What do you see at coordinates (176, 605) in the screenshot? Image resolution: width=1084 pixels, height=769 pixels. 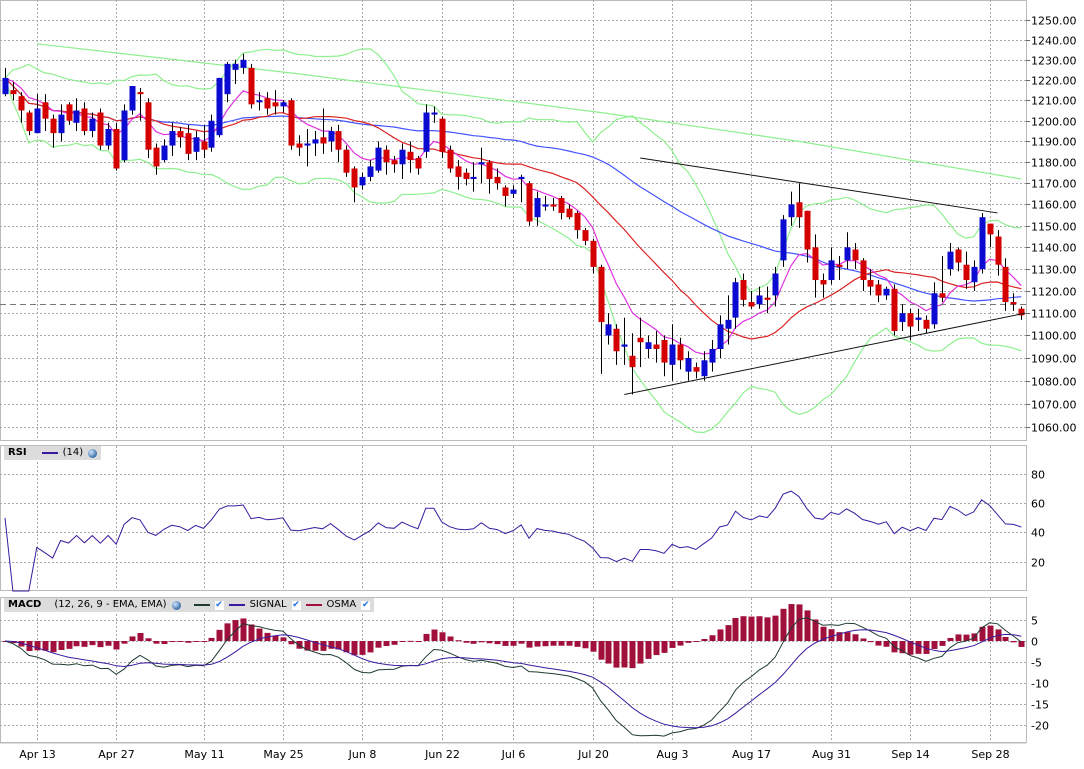 I see `macd-settings-globe-icon` at bounding box center [176, 605].